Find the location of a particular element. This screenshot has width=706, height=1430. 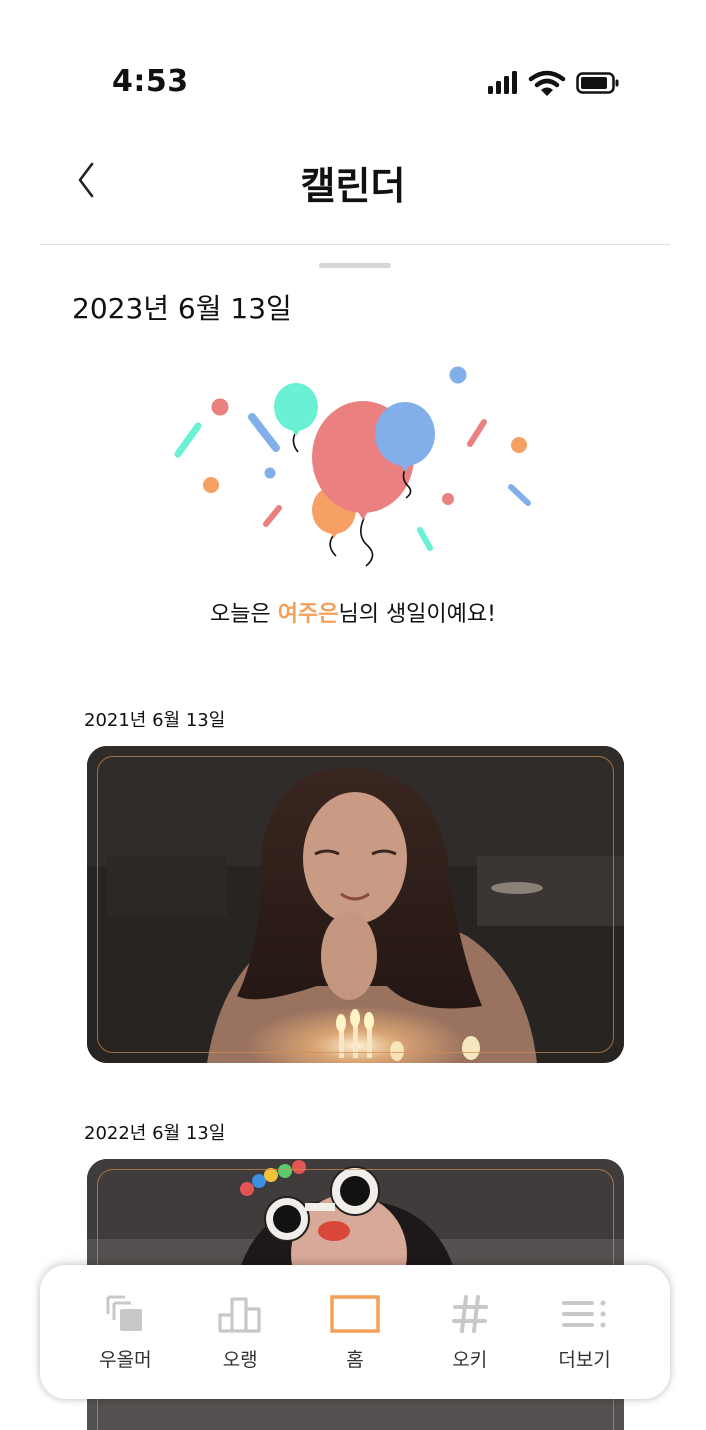

current-date: 2023년 6월 13일 is located at coordinates (182, 308).